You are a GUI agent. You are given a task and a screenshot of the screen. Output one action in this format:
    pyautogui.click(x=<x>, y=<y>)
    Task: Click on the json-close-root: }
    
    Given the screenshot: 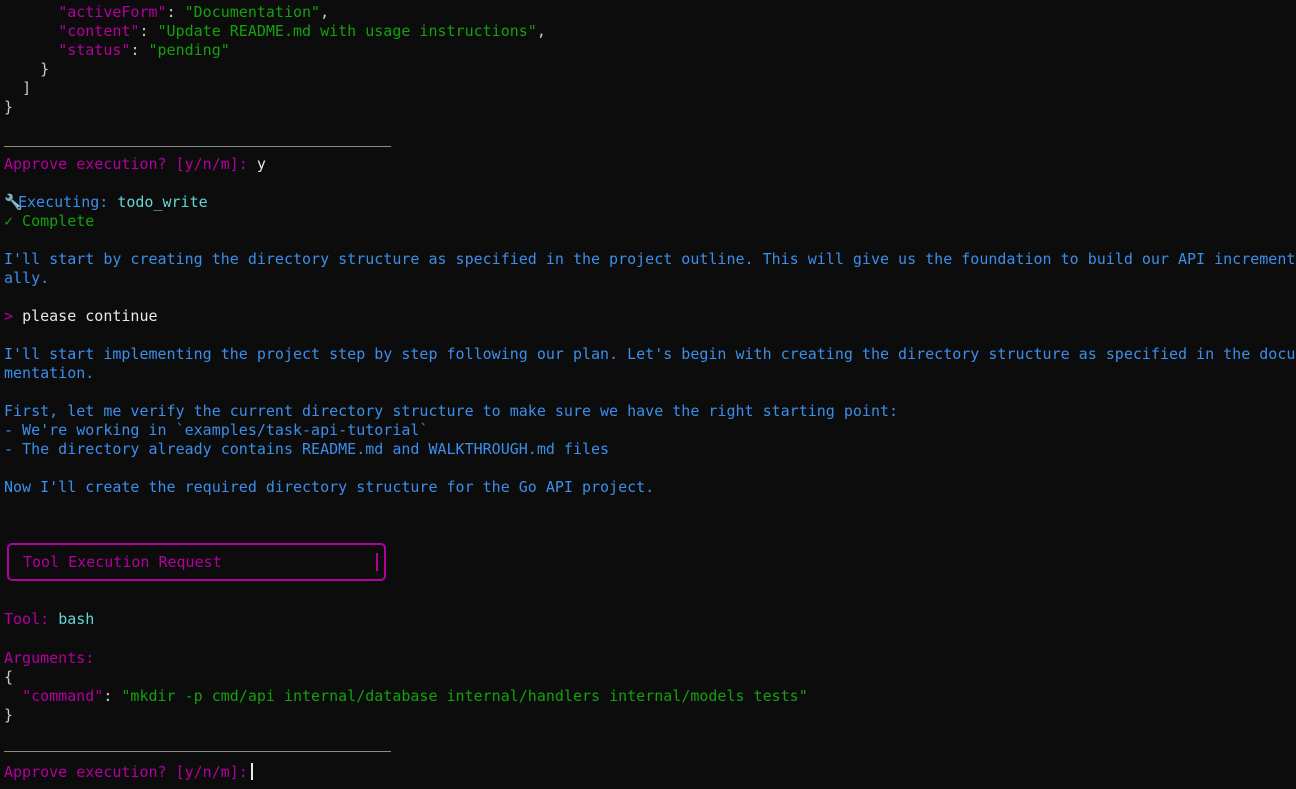 What is the action you would take?
    pyautogui.click(x=9, y=107)
    